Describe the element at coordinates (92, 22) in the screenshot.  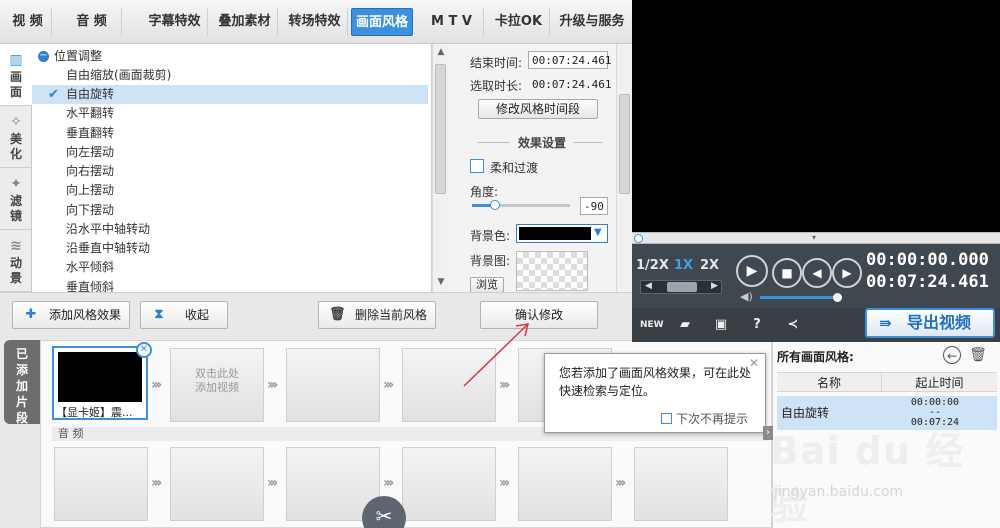
I see `tab-audio: 音 频` at that location.